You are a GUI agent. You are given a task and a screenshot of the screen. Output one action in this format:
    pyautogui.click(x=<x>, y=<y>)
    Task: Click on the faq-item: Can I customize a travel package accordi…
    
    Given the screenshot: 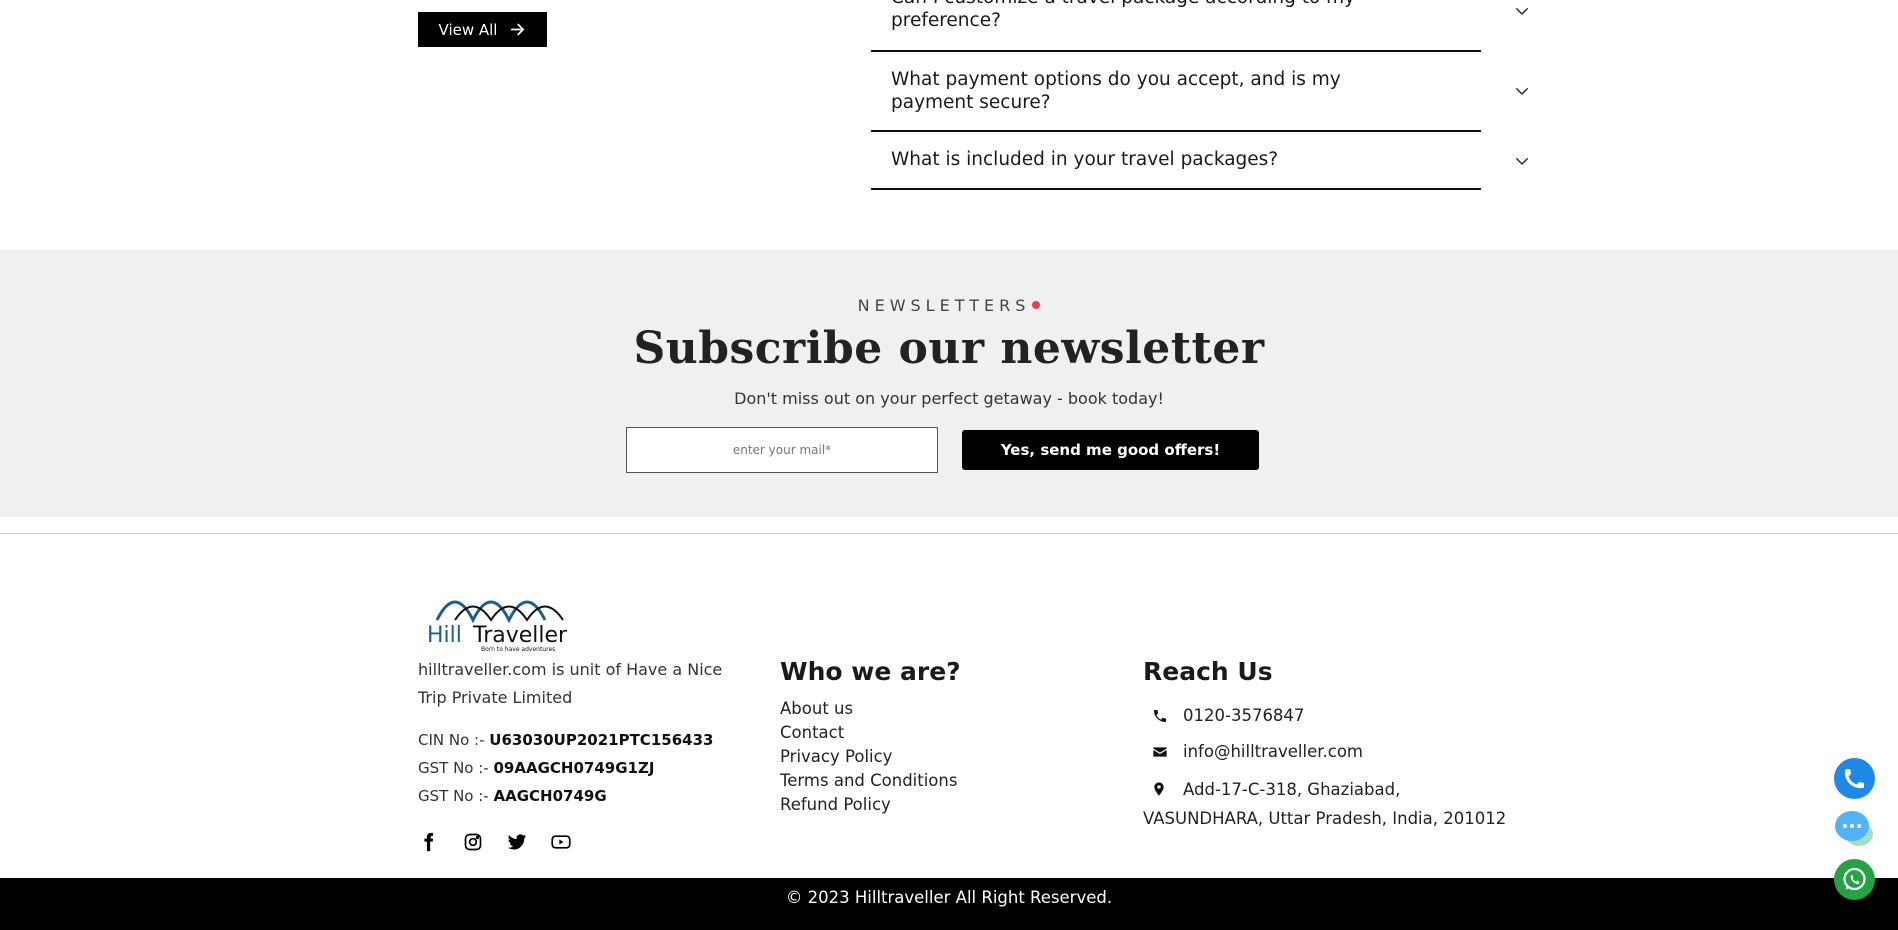 What is the action you would take?
    pyautogui.click(x=1199, y=26)
    